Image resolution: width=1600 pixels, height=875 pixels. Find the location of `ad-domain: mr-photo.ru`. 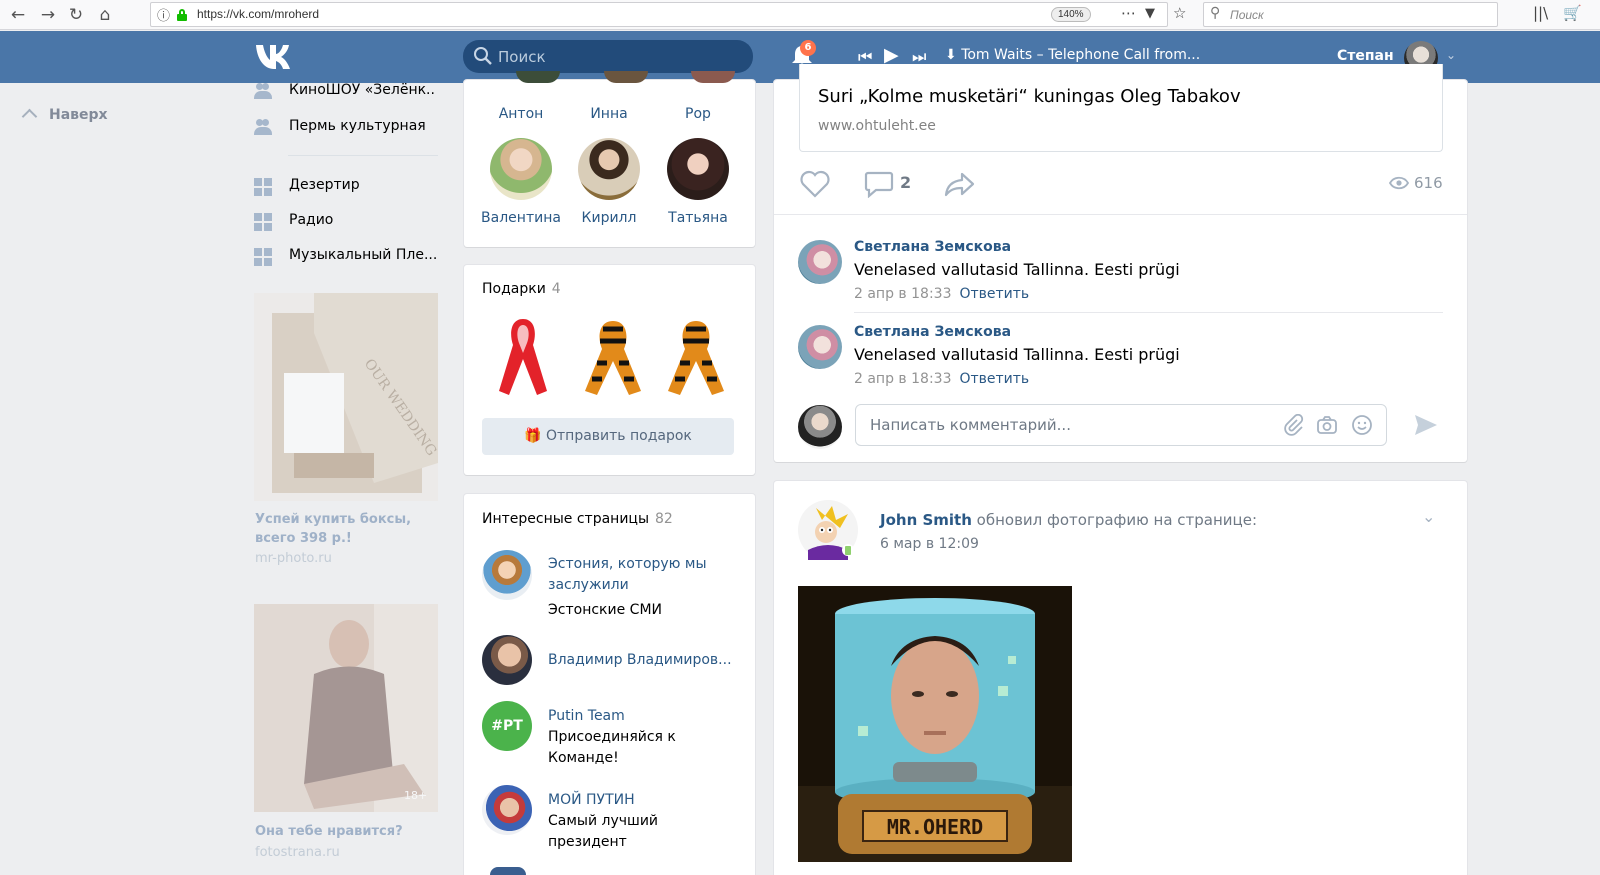

ad-domain: mr-photo.ru is located at coordinates (293, 558).